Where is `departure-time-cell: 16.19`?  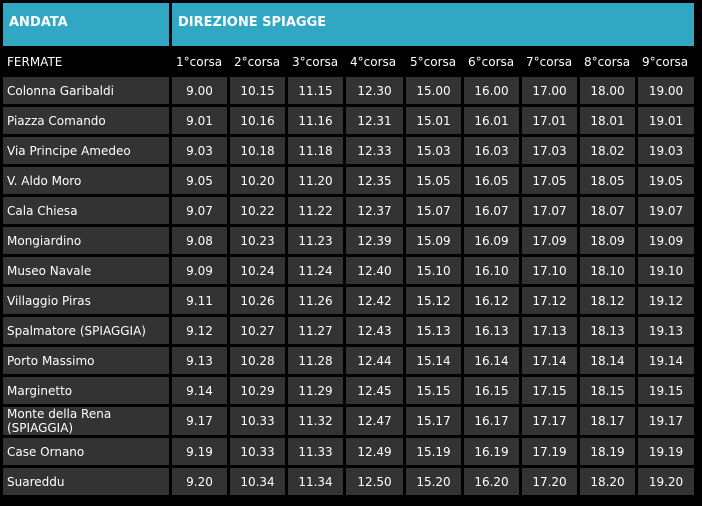 departure-time-cell: 16.19 is located at coordinates (491, 451).